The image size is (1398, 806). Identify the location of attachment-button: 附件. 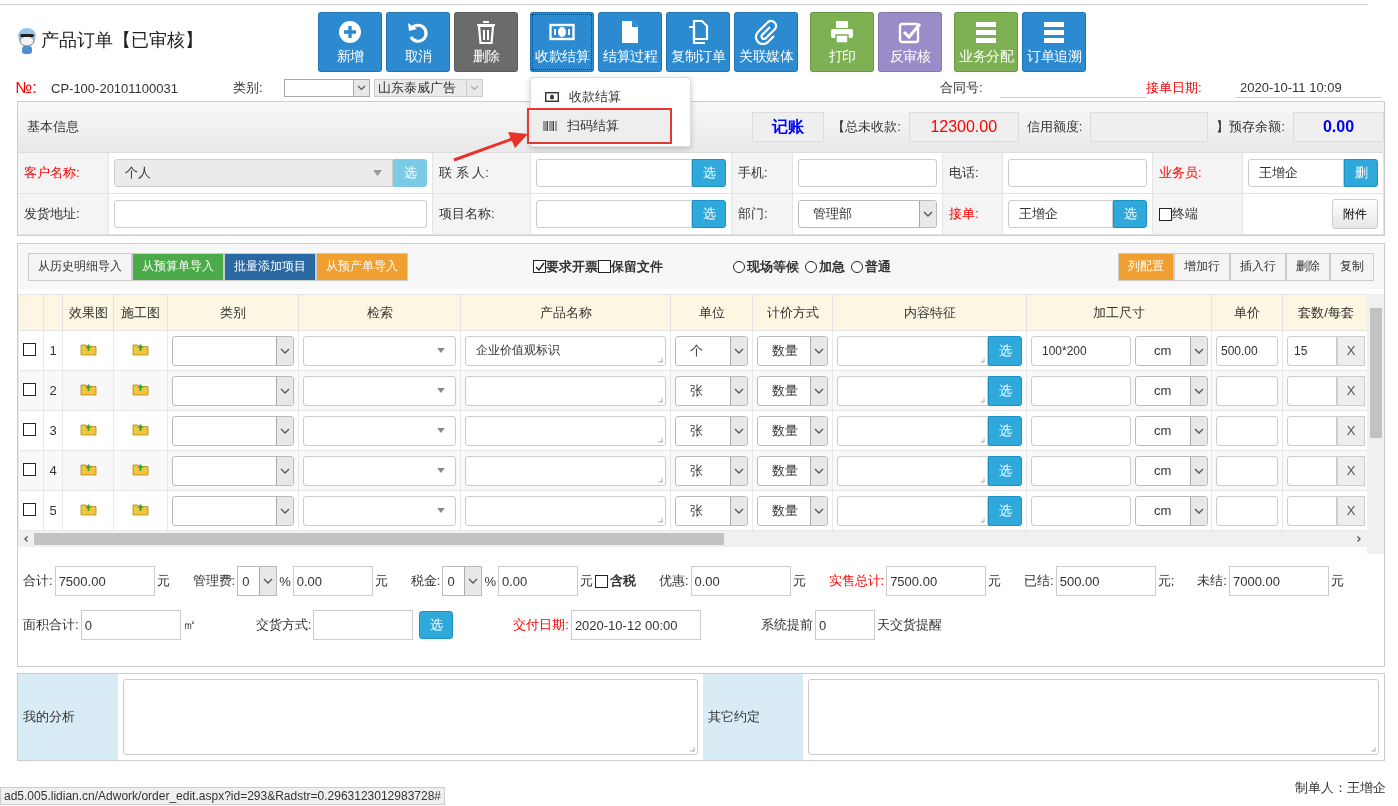
(1355, 214).